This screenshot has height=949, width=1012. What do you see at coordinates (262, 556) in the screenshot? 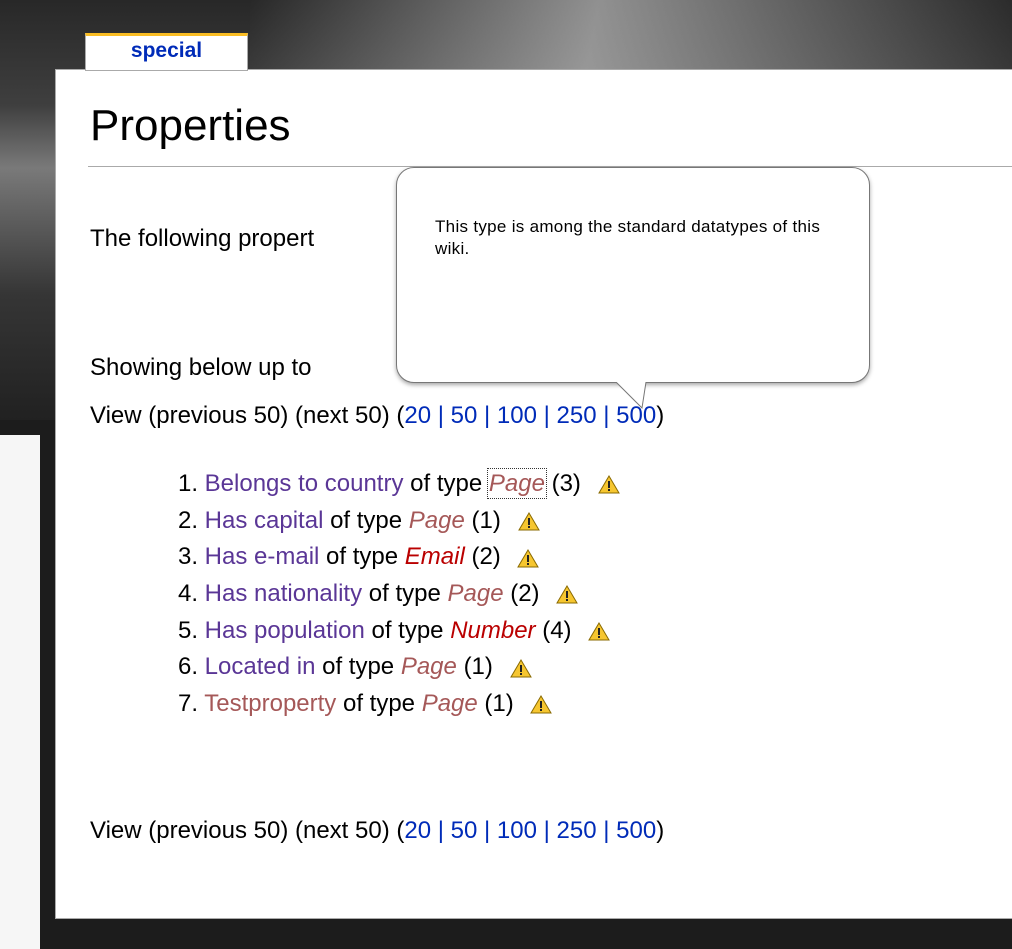
I see `property-link: Has e-mail` at bounding box center [262, 556].